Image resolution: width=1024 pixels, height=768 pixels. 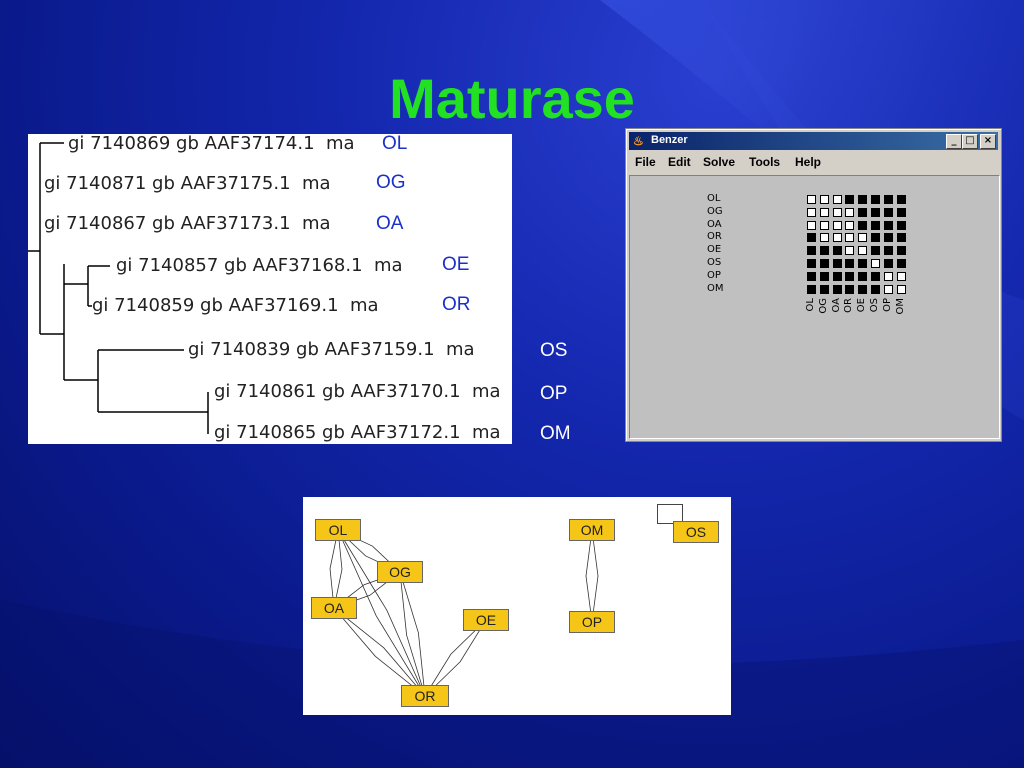 I want to click on overlap-graph-panel: OL OG OA OE OR OM OP OS, so click(x=517, y=606).